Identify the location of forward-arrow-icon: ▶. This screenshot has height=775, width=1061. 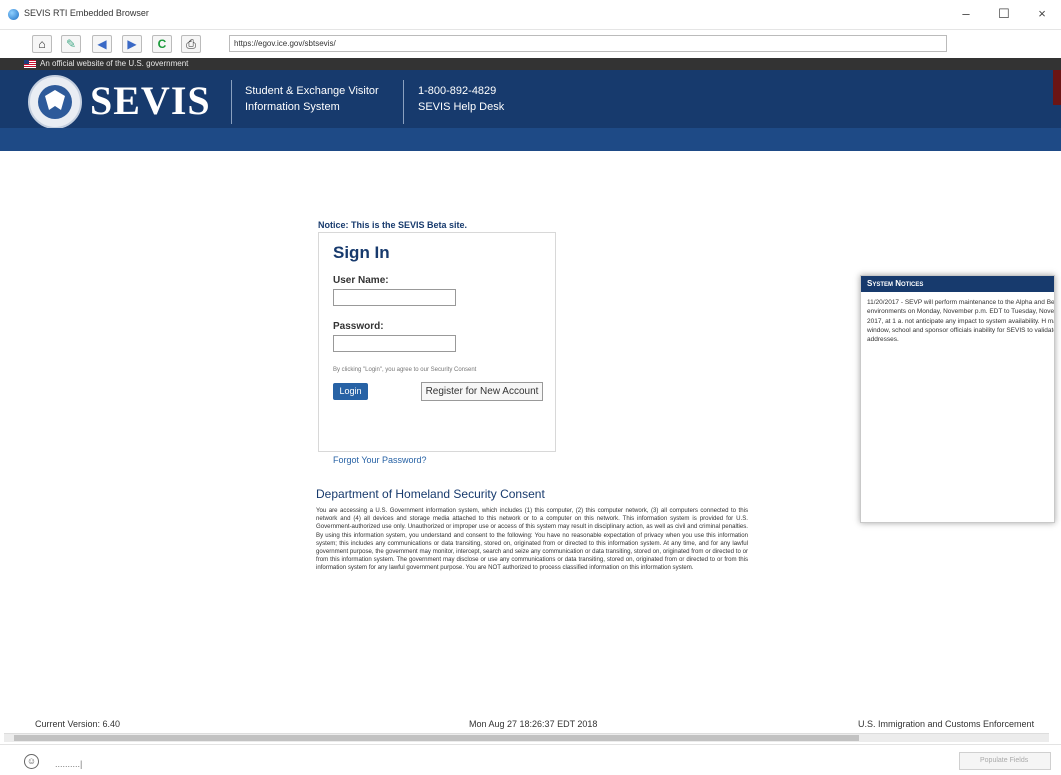
(132, 44).